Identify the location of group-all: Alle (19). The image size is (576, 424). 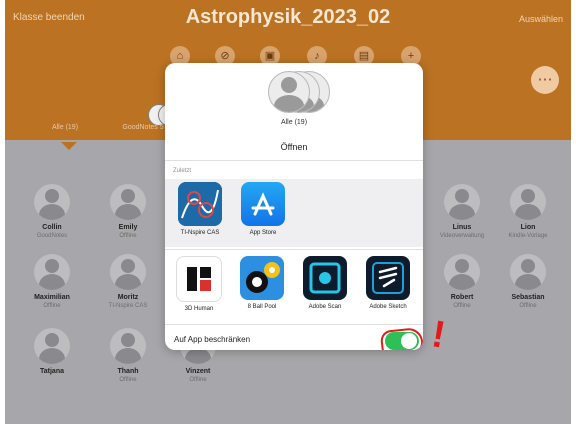
(107, 113).